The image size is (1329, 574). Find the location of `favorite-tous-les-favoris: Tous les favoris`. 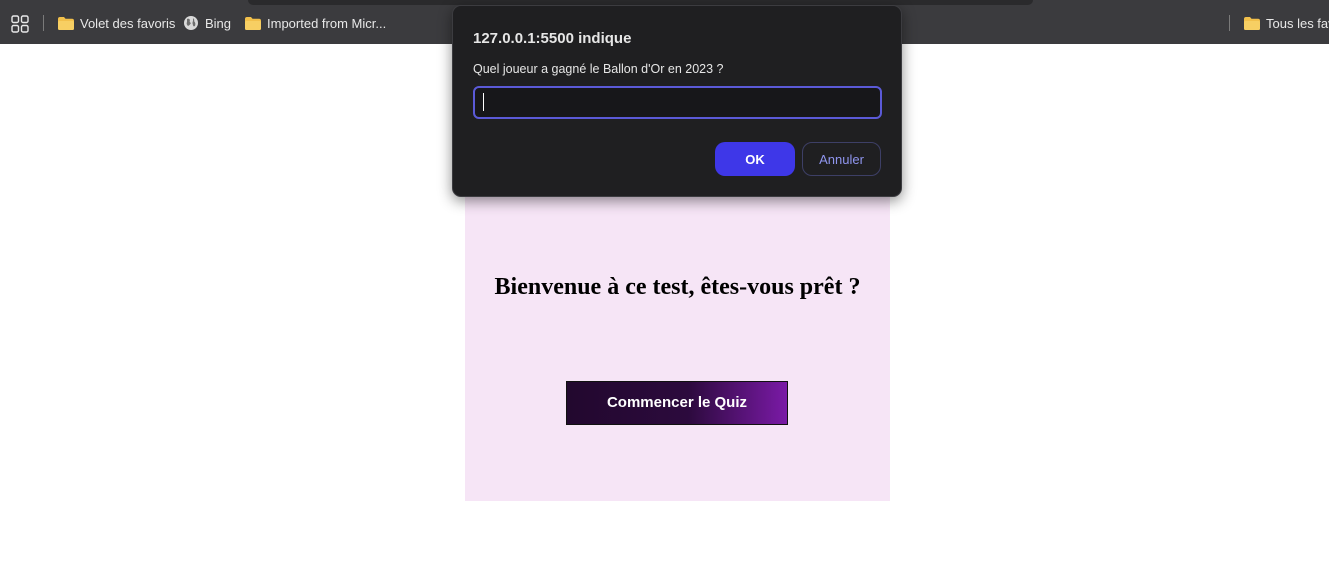

favorite-tous-les-favoris: Tous les favoris is located at coordinates (1286, 23).